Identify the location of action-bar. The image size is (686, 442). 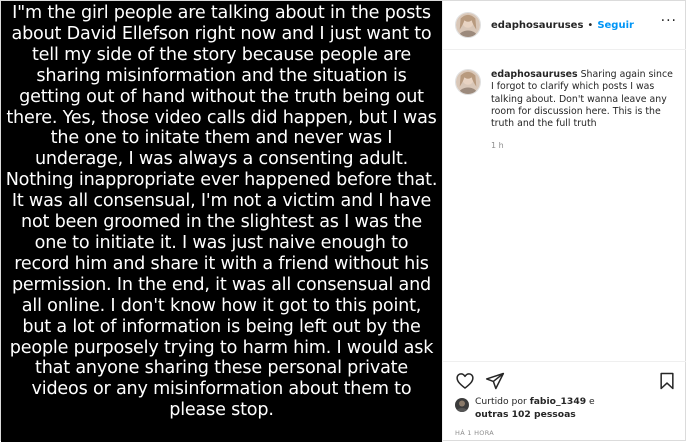
(566, 381).